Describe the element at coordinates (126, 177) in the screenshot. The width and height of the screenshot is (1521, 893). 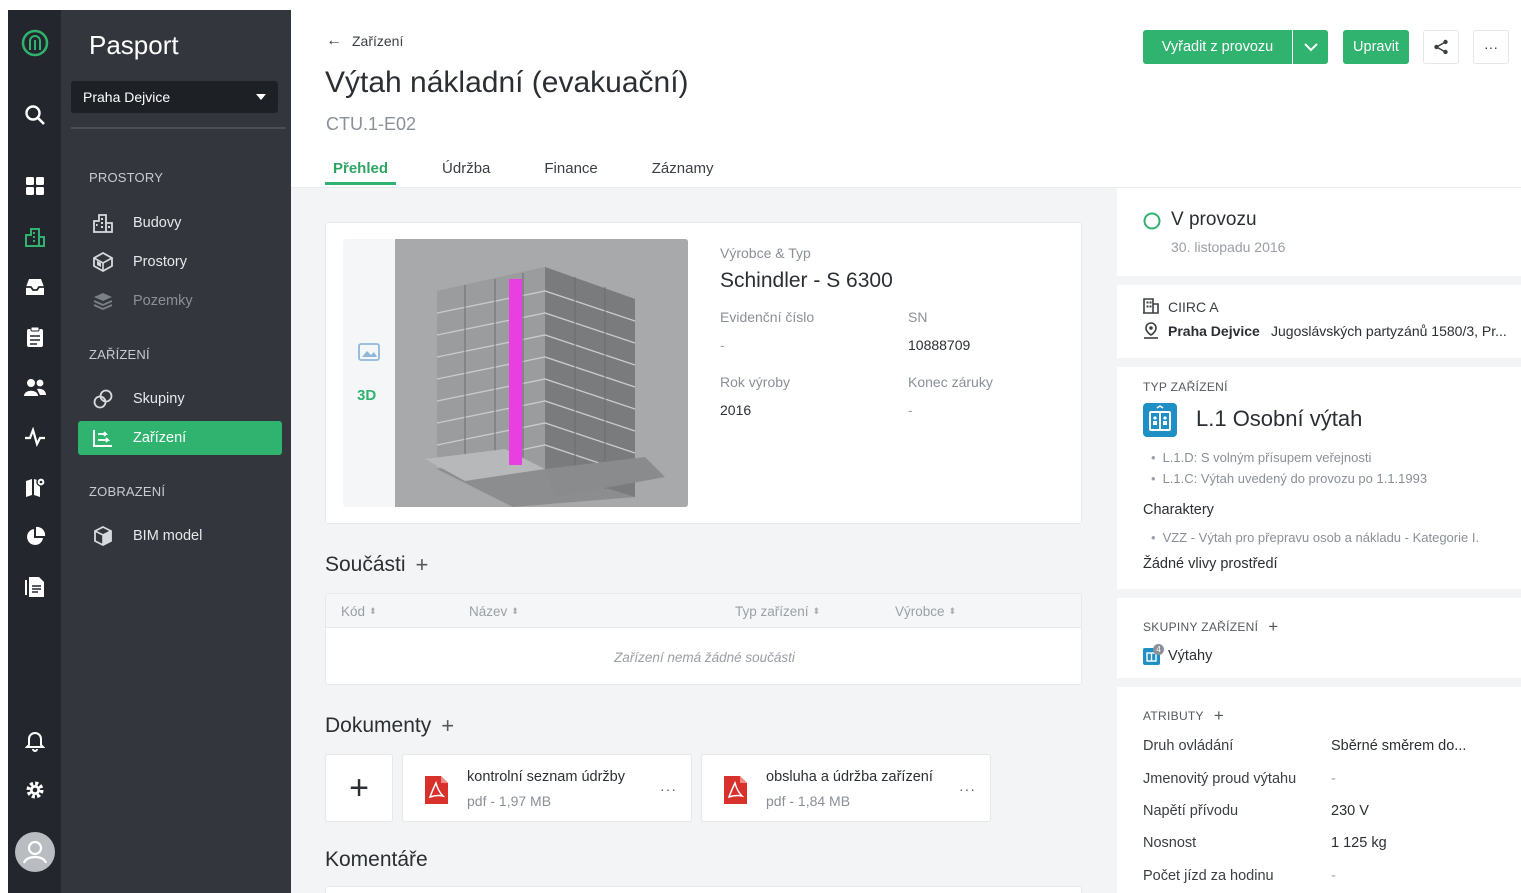
I see `section-prostory: PROSTORY` at that location.